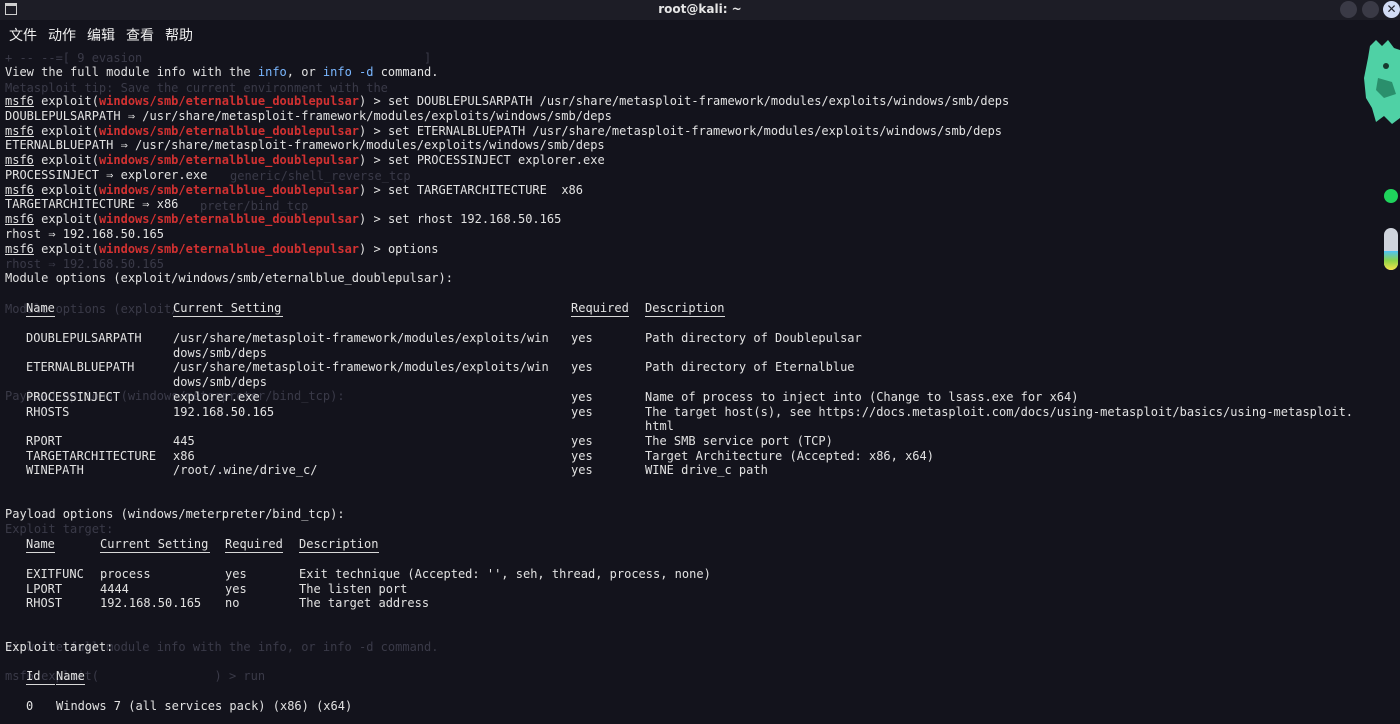 Image resolution: width=1400 pixels, height=724 pixels. Describe the element at coordinates (44, 588) in the screenshot. I see `table-cell: LPORT` at that location.